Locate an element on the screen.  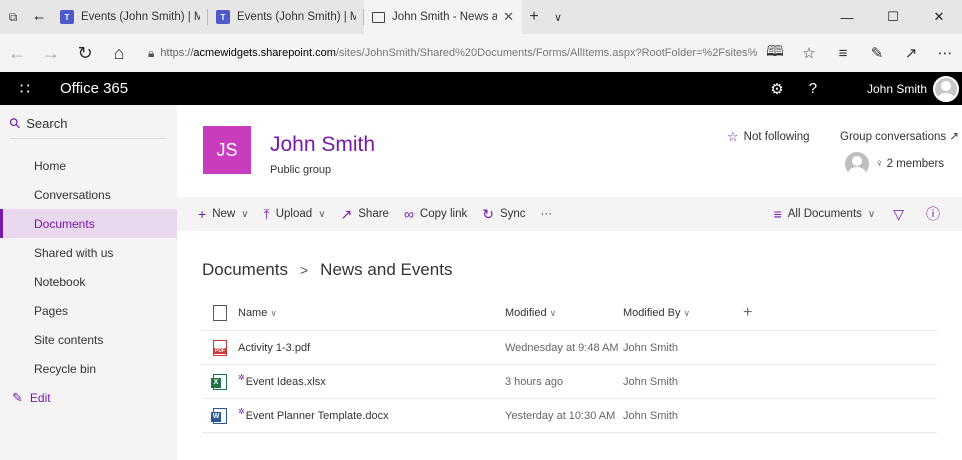
share-button: ↗ Share is located at coordinates (365, 214).